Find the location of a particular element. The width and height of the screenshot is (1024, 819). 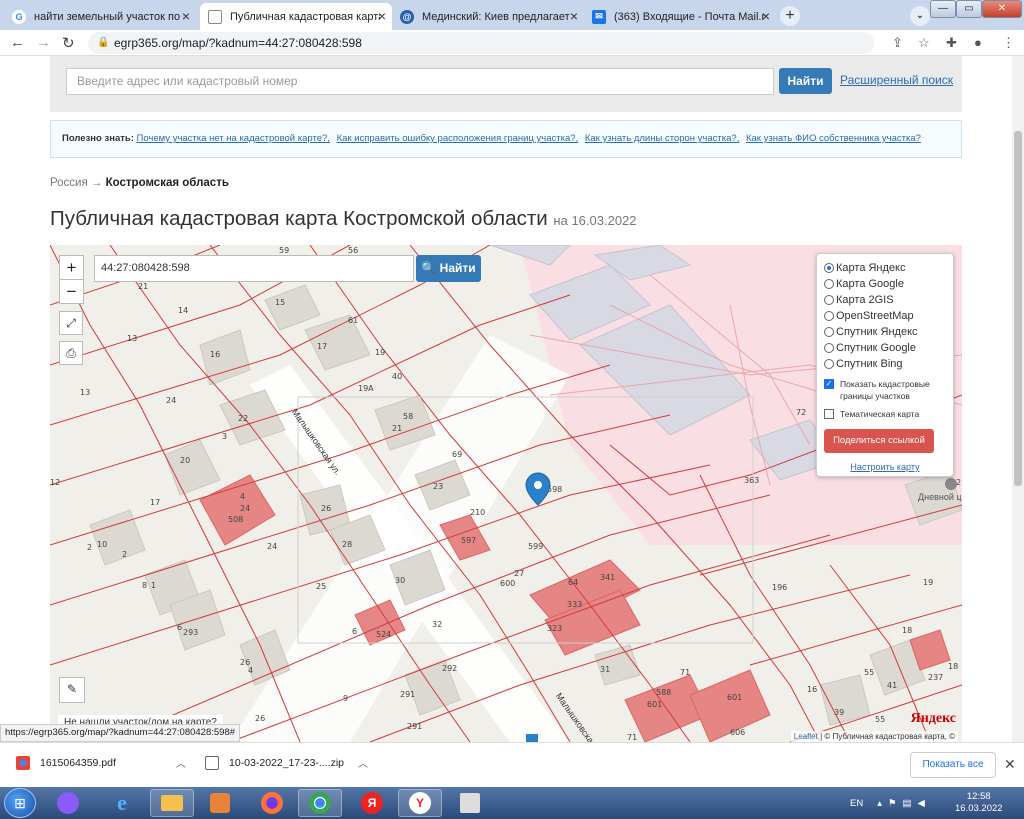

network-icon: ▤ is located at coordinates (907, 803).